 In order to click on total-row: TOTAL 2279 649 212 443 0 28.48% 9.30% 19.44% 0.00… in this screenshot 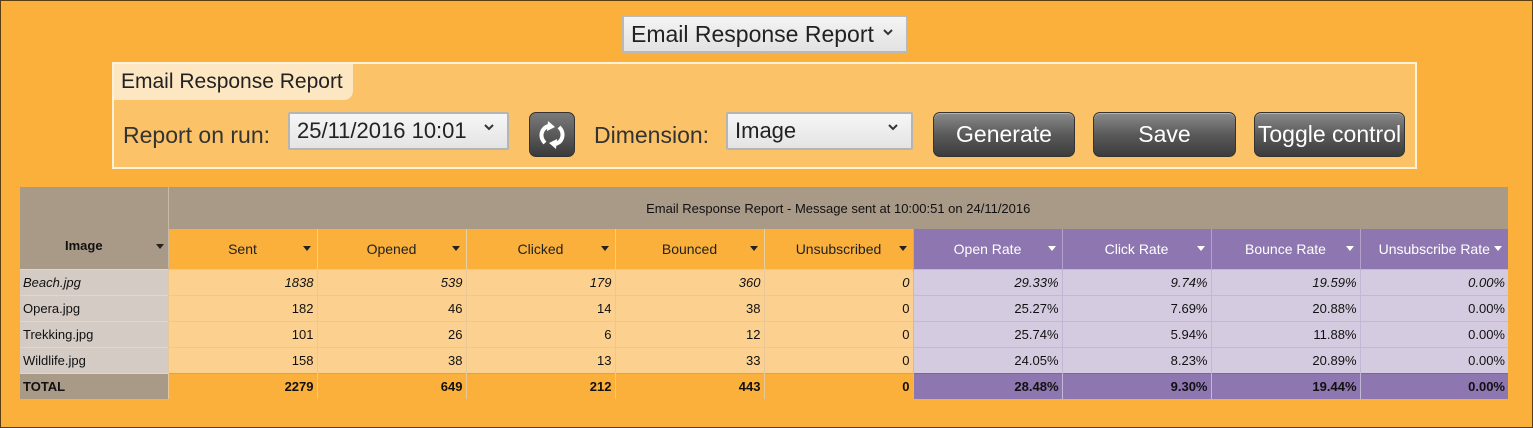, I will do `click(764, 385)`.